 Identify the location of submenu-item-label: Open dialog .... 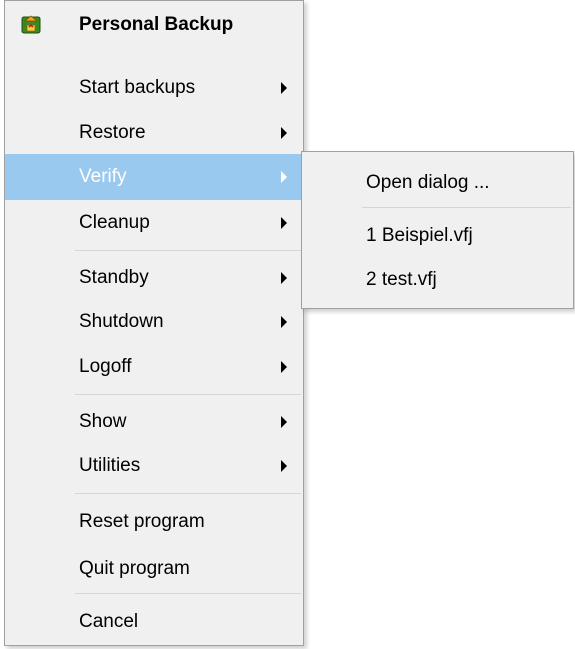
(428, 182).